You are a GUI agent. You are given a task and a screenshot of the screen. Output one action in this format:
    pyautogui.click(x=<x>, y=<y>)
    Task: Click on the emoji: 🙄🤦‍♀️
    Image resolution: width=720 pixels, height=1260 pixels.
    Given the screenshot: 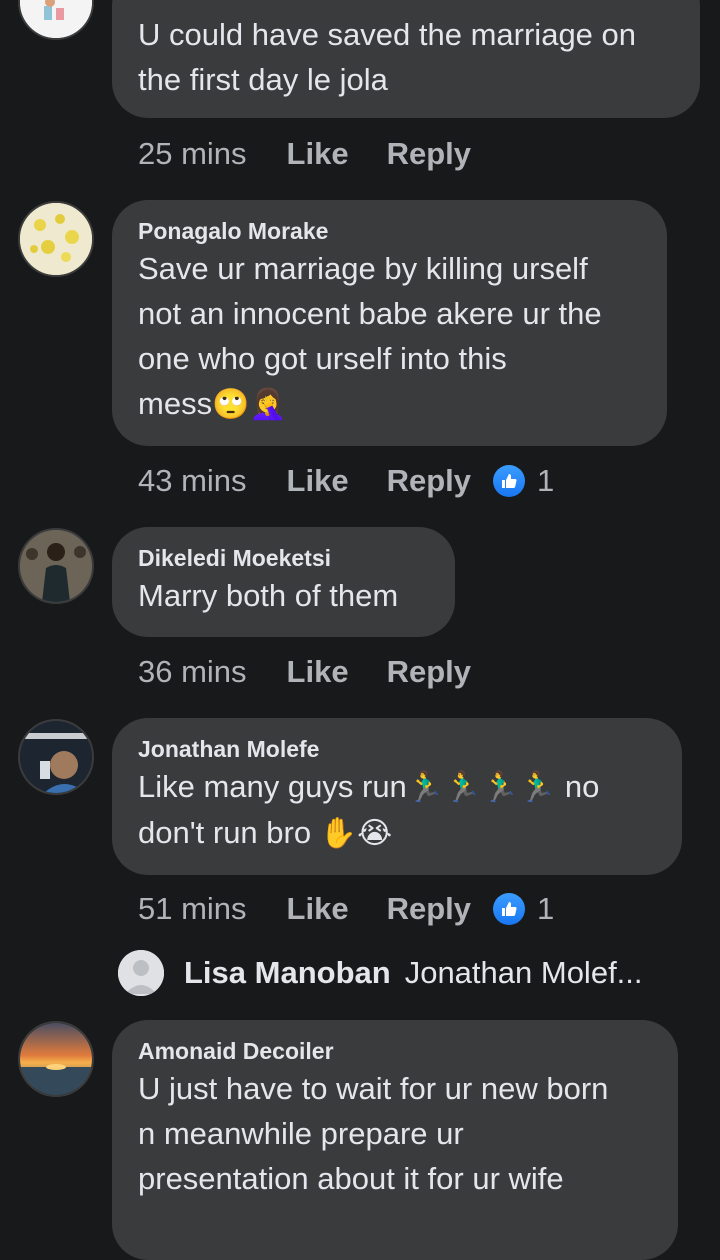 What is the action you would take?
    pyautogui.click(x=249, y=404)
    